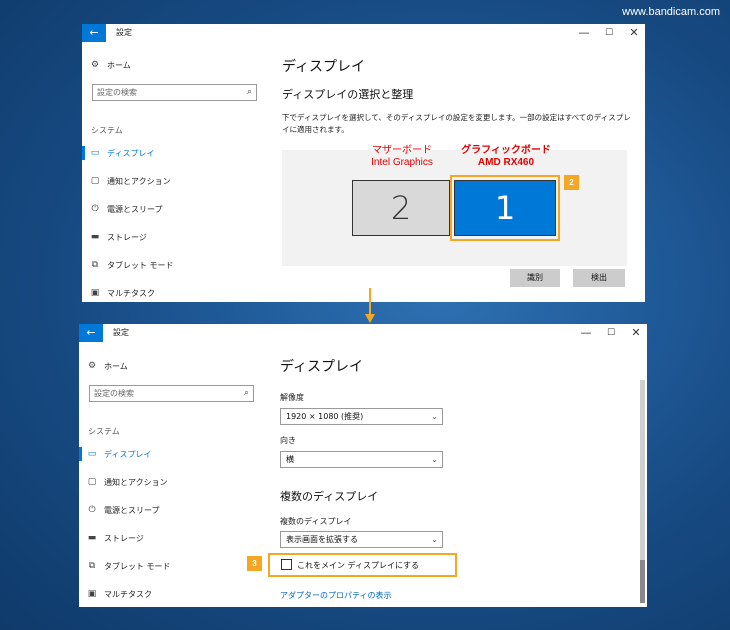 This screenshot has width=730, height=630. Describe the element at coordinates (286, 564) in the screenshot. I see `main-display-checkbox` at that location.